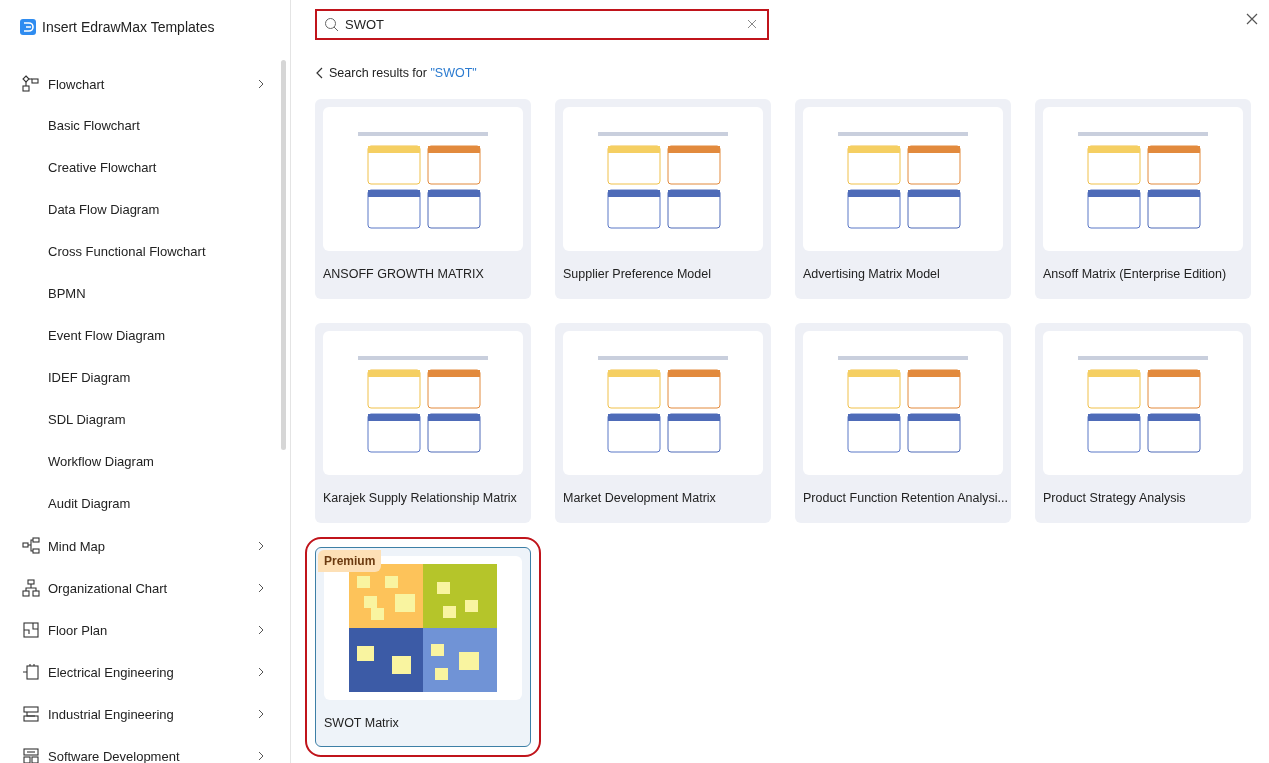 Image resolution: width=1269 pixels, height=763 pixels. What do you see at coordinates (362, 722) in the screenshot?
I see `template-title: SWOT Matrix` at bounding box center [362, 722].